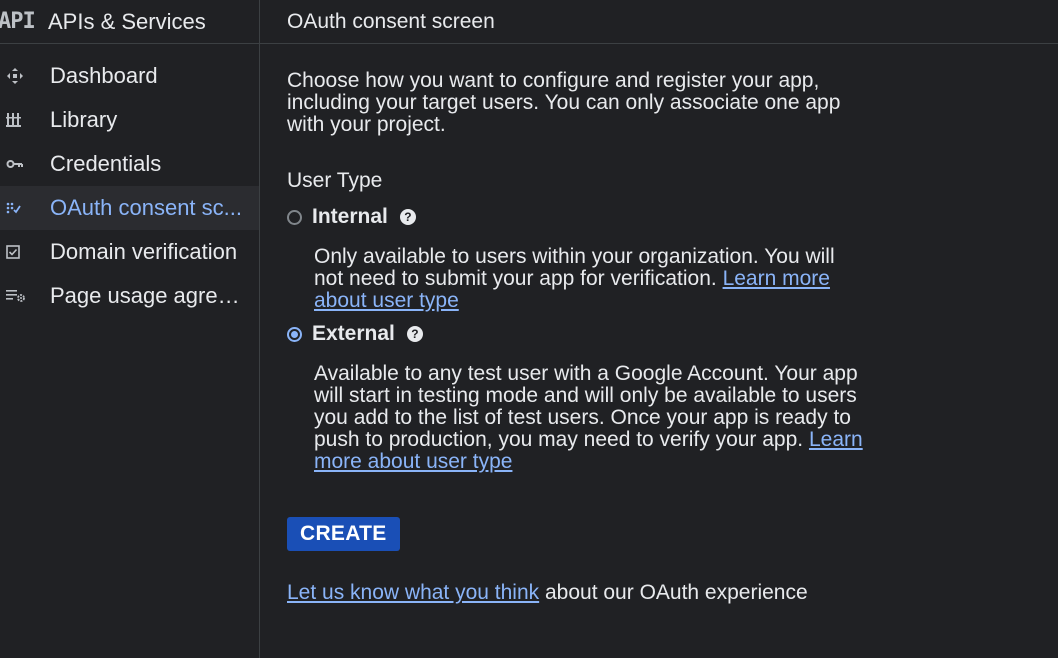  Describe the element at coordinates (294, 217) in the screenshot. I see `internal-radio` at that location.